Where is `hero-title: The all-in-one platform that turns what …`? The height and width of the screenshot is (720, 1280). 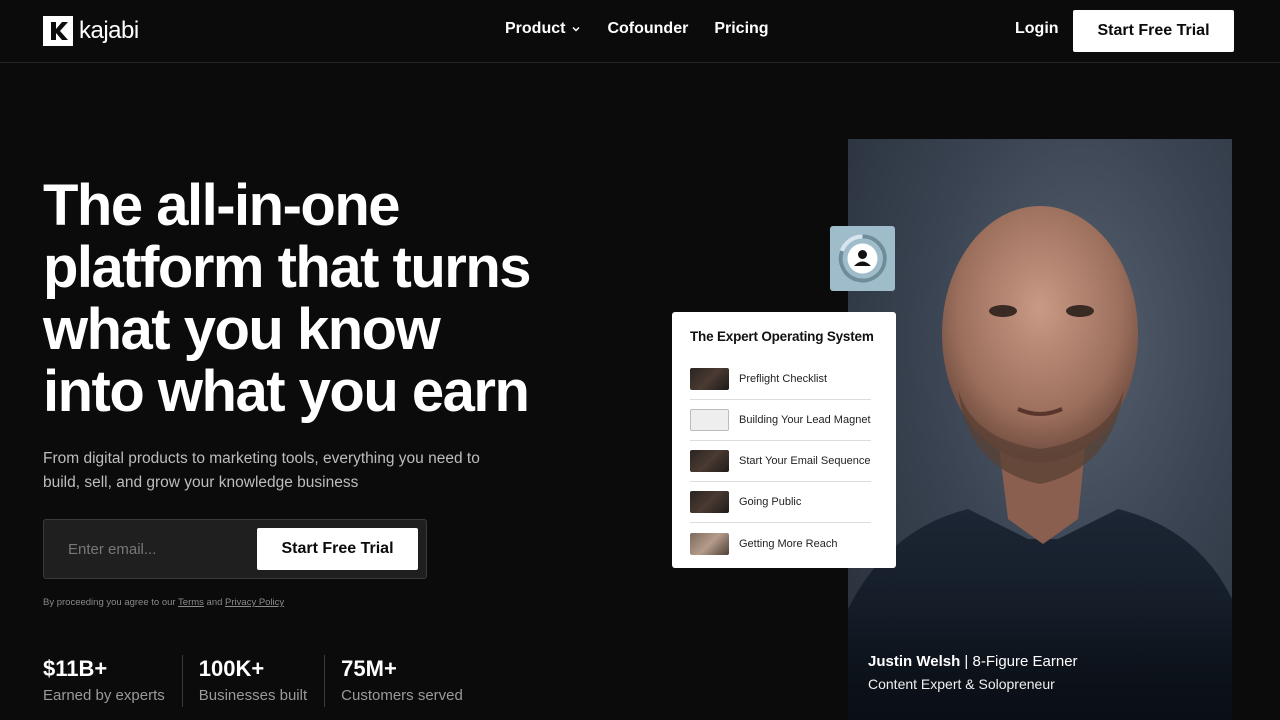
hero-title: The all-in-one platform that turns what … is located at coordinates (303, 299).